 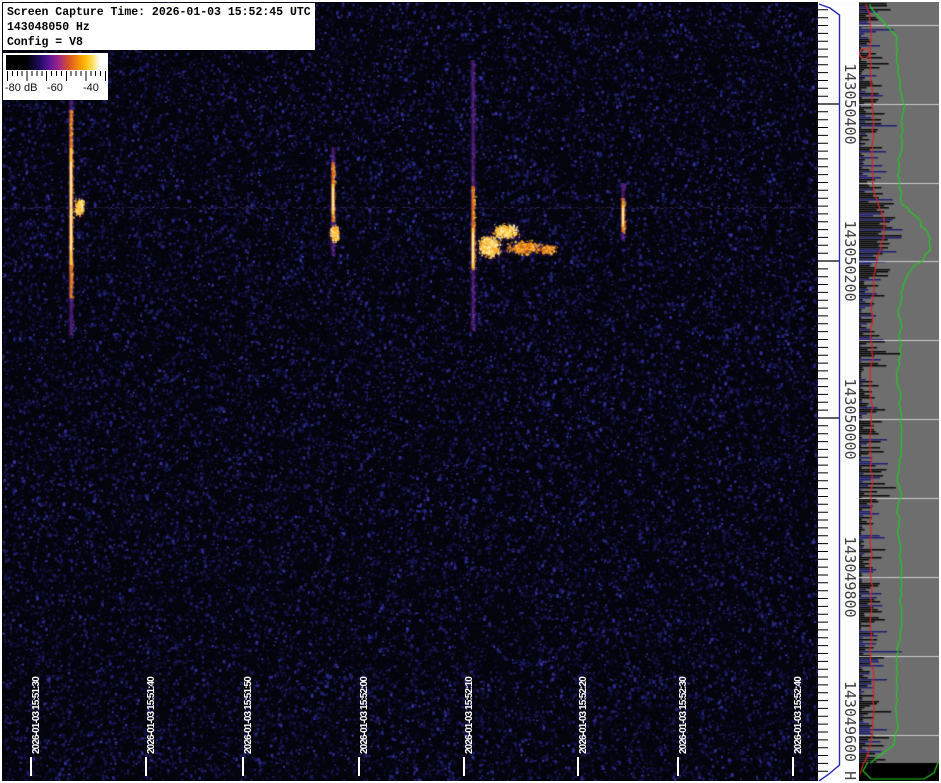 What do you see at coordinates (91, 88) in the screenshot?
I see `colorbar-label-40db: -40` at bounding box center [91, 88].